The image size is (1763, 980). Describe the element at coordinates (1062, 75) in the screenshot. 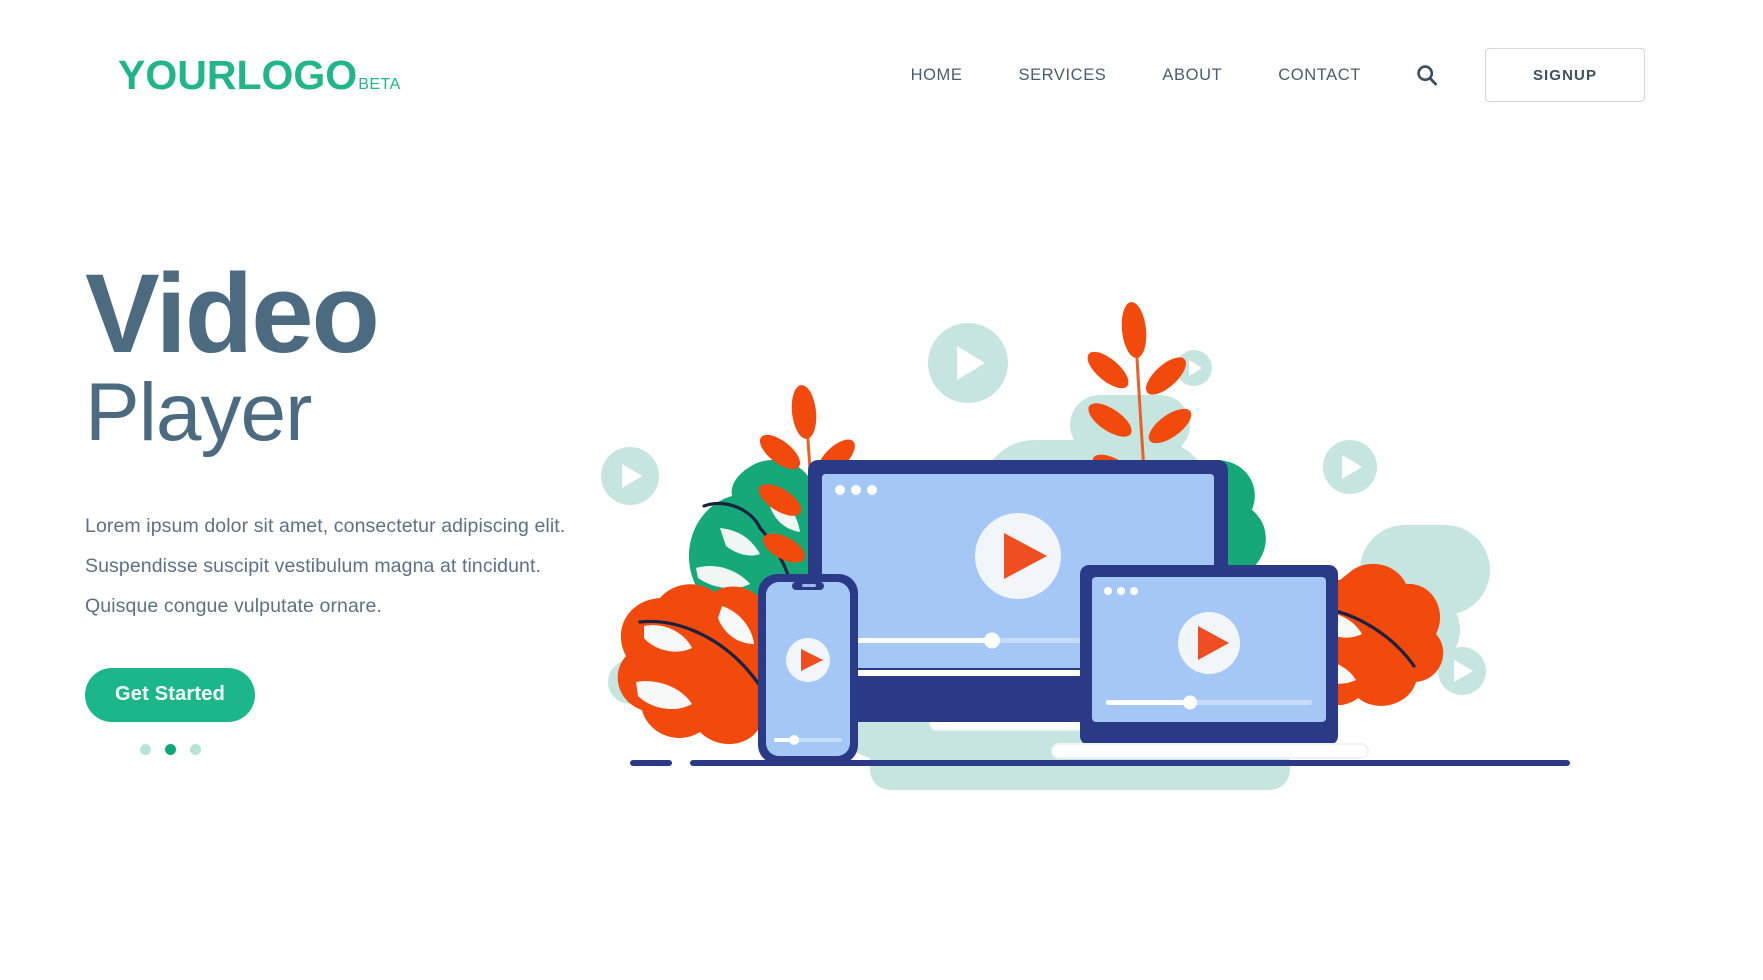

I see `nav-item-services: SERVICES` at that location.